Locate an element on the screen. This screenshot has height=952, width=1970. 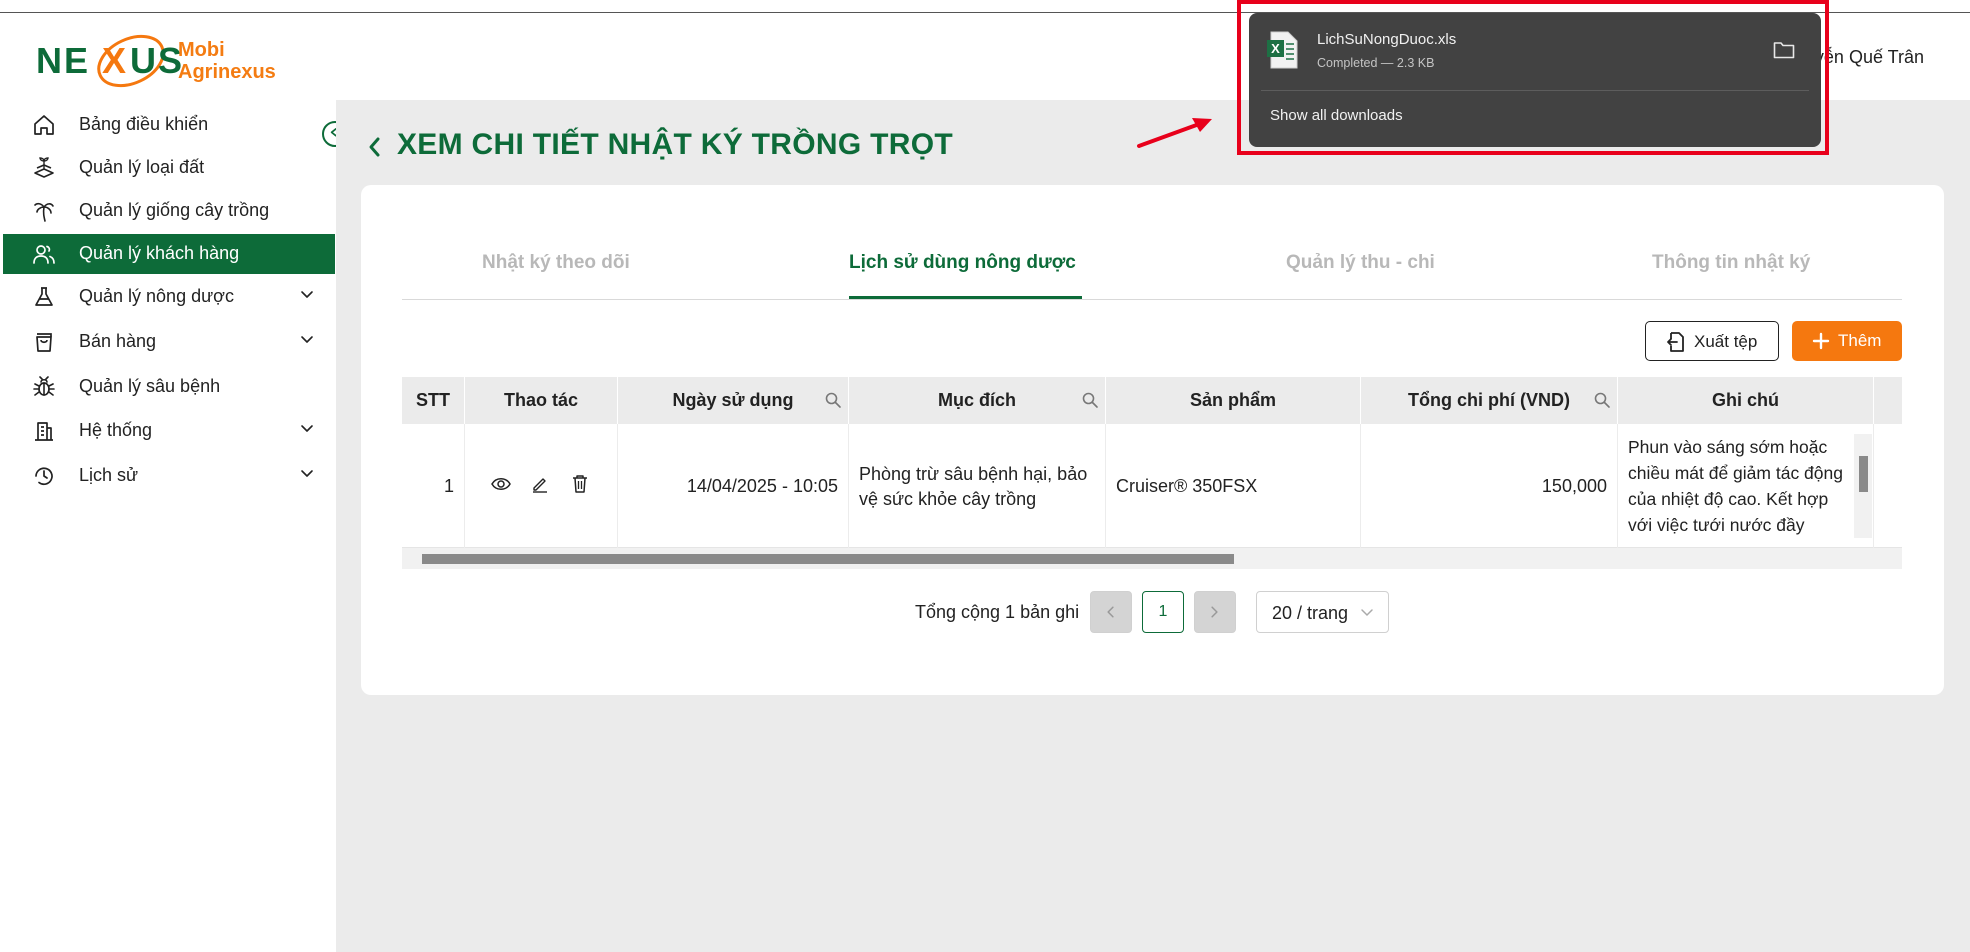
chevron-left-icon is located at coordinates (1110, 612).